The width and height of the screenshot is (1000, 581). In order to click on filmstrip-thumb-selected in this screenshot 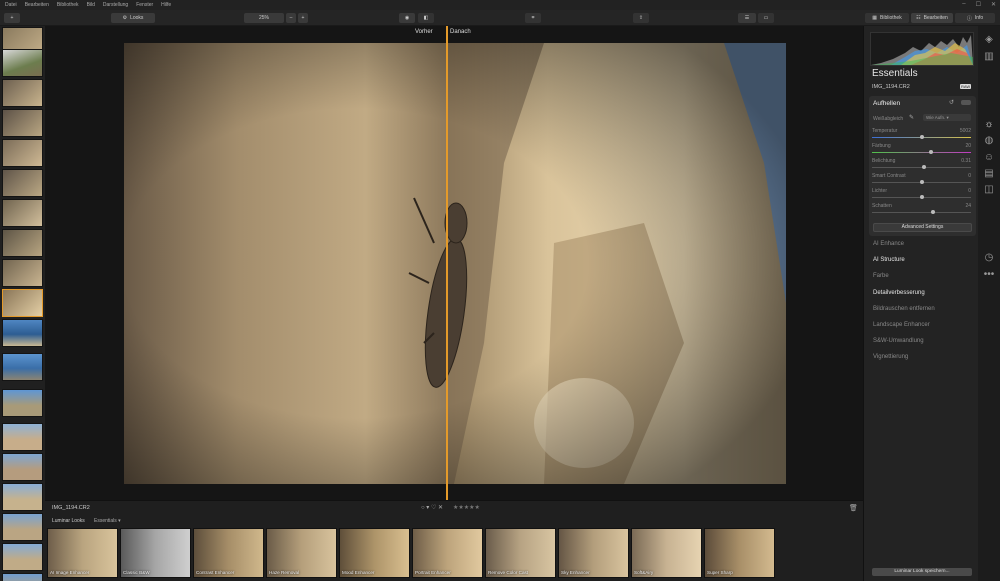, I will do `click(22, 303)`.